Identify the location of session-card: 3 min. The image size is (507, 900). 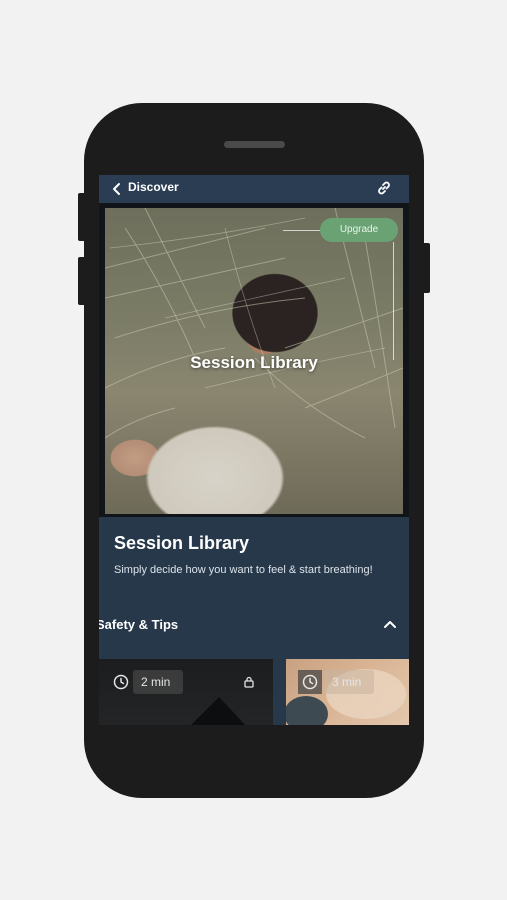
(347, 692).